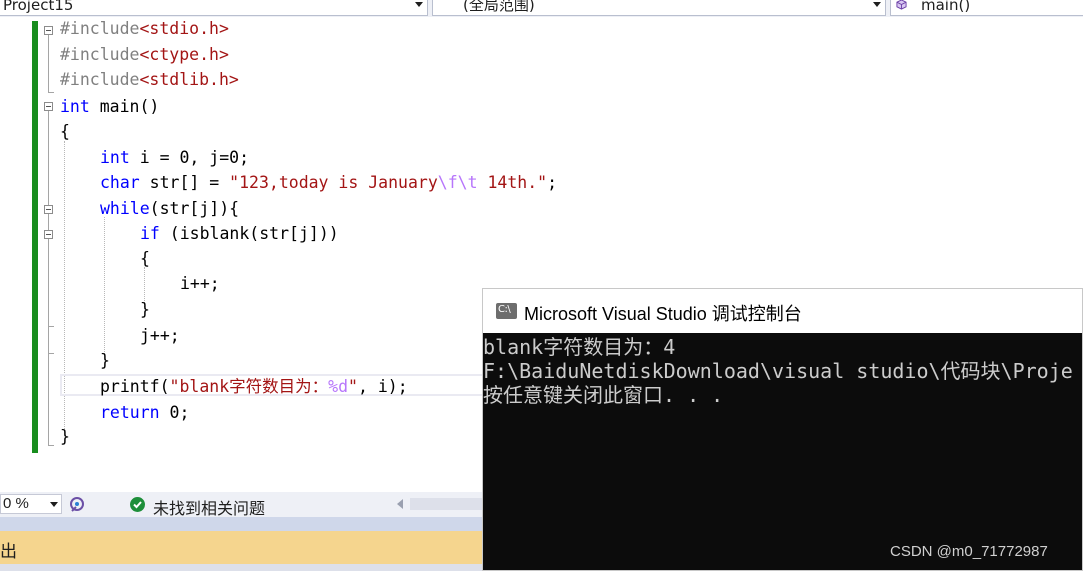 This screenshot has height=571, width=1083. I want to click on console-title-bar: C:\ Microsoft Visual Studio 调试控制台, so click(782, 311).